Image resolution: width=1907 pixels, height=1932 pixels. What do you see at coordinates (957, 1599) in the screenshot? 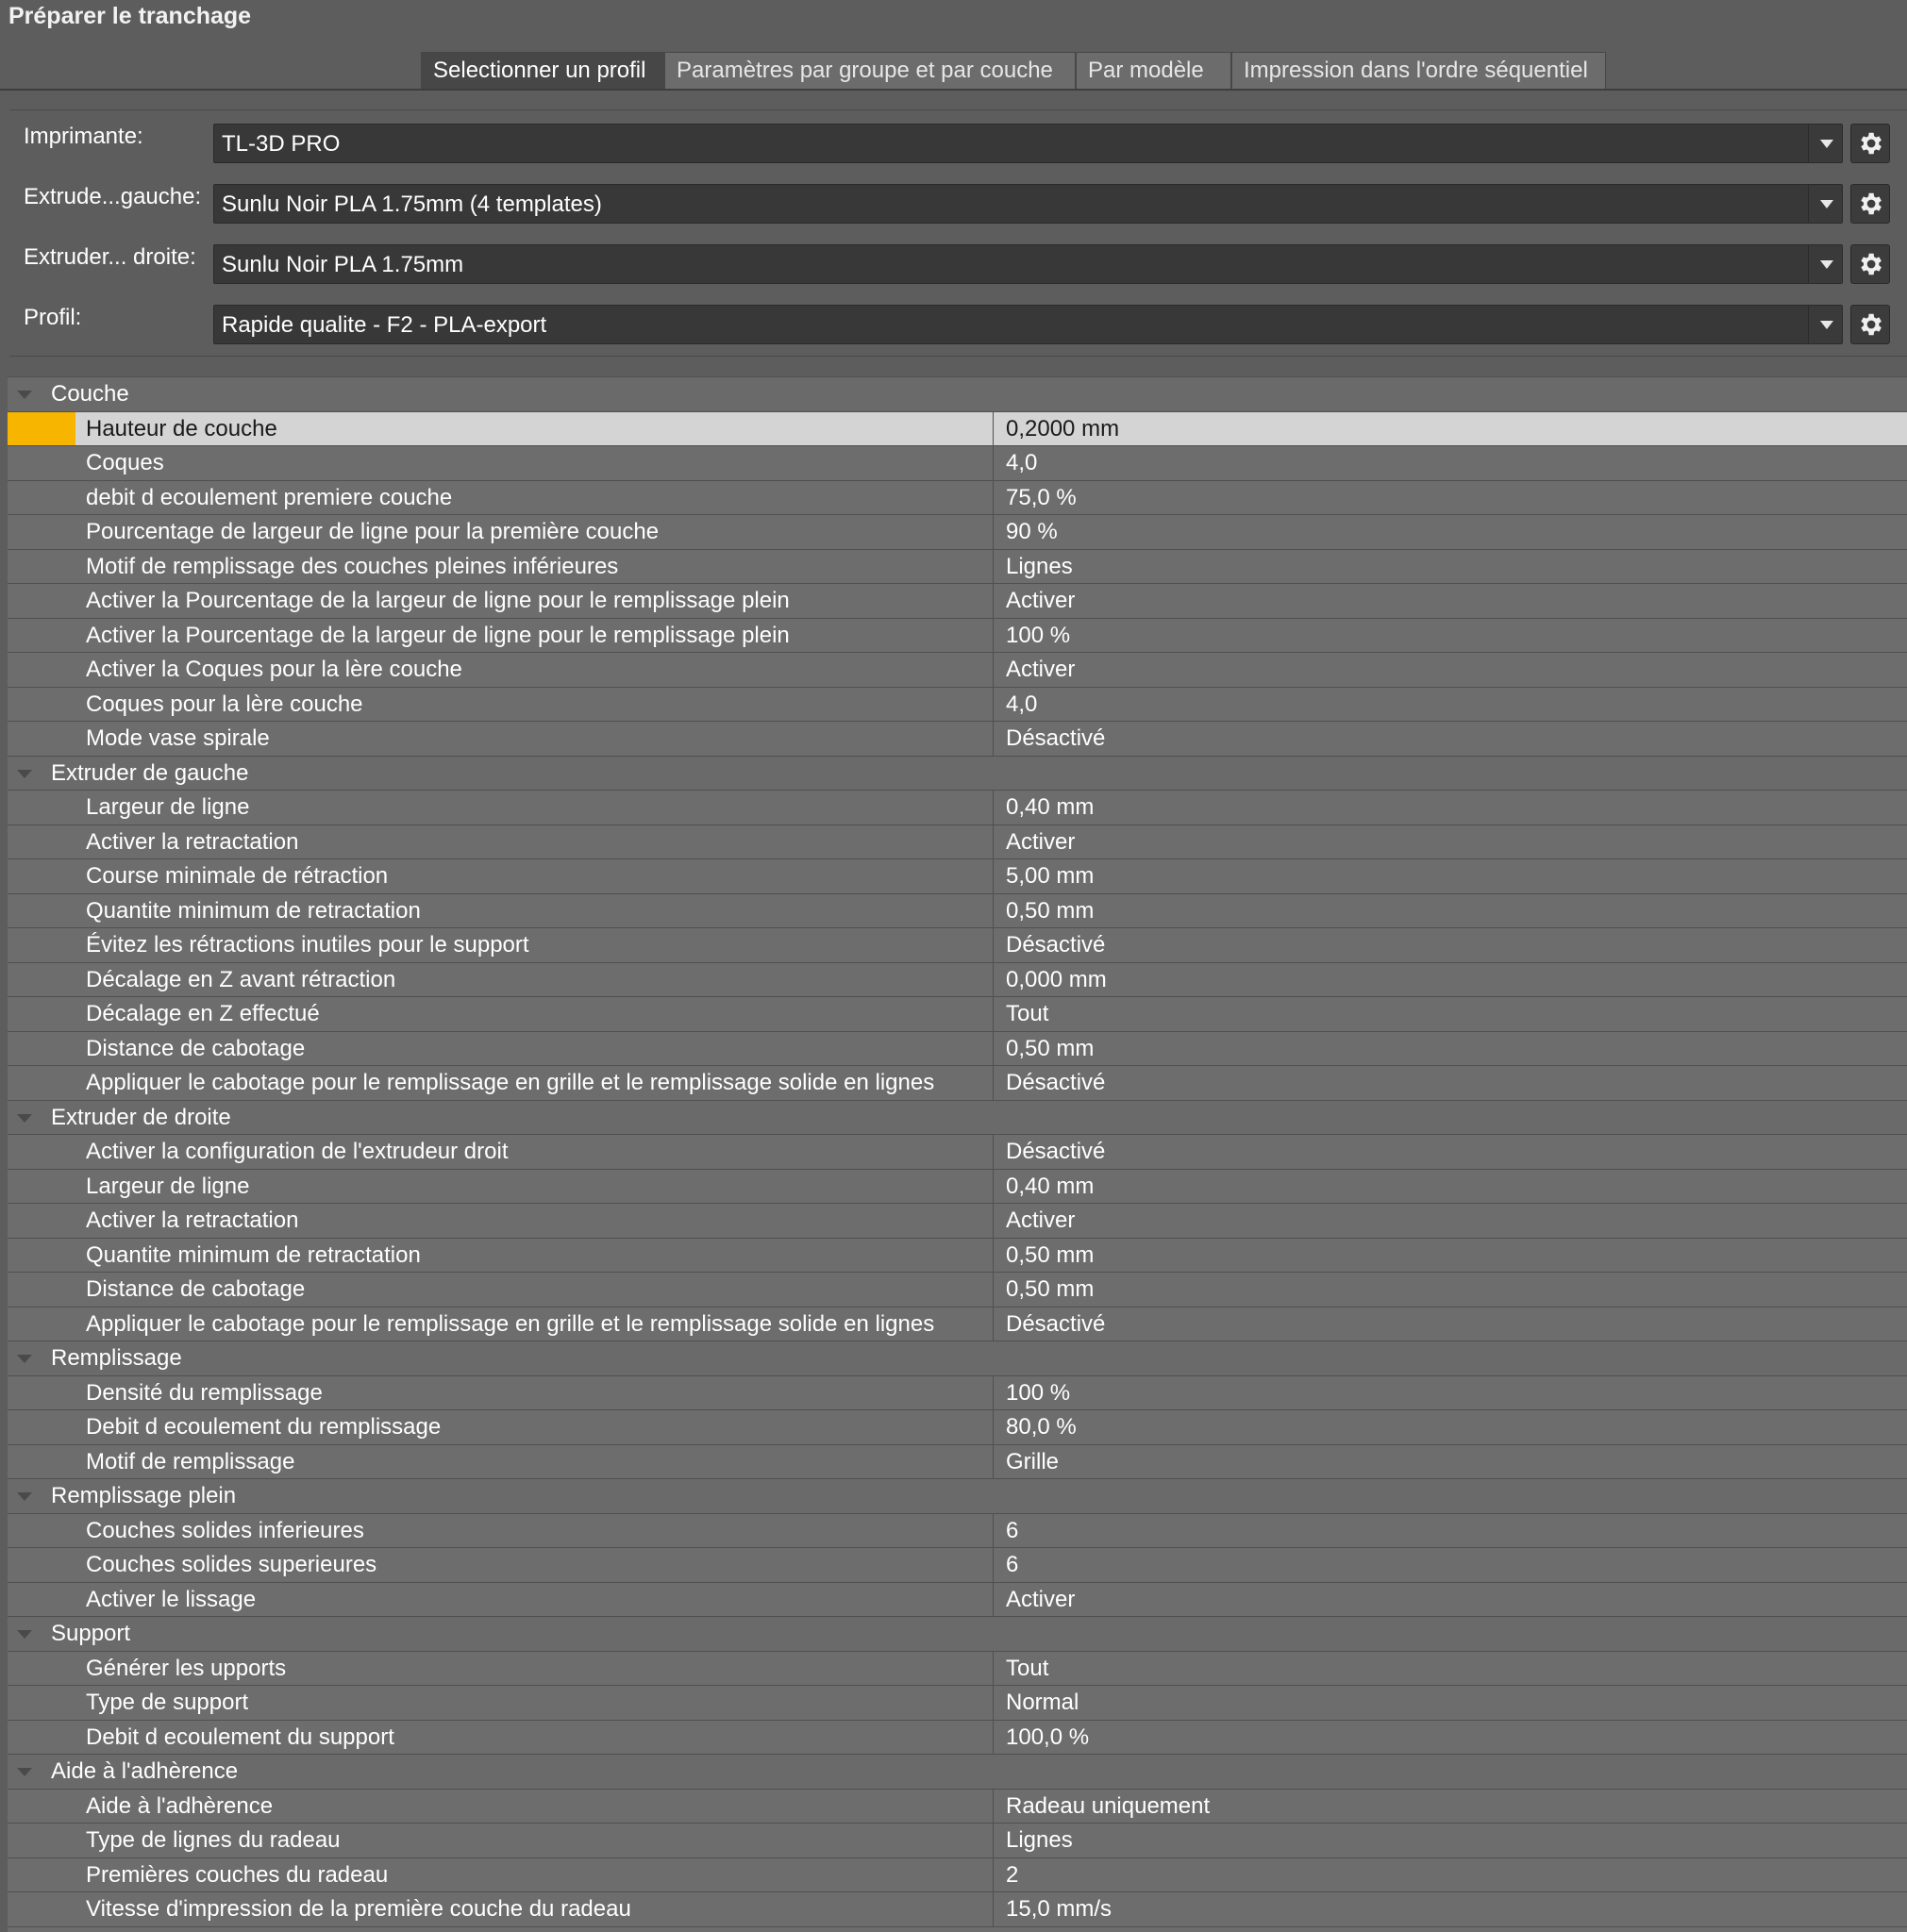
I see `setting-row: Activer le lissage Activer` at bounding box center [957, 1599].